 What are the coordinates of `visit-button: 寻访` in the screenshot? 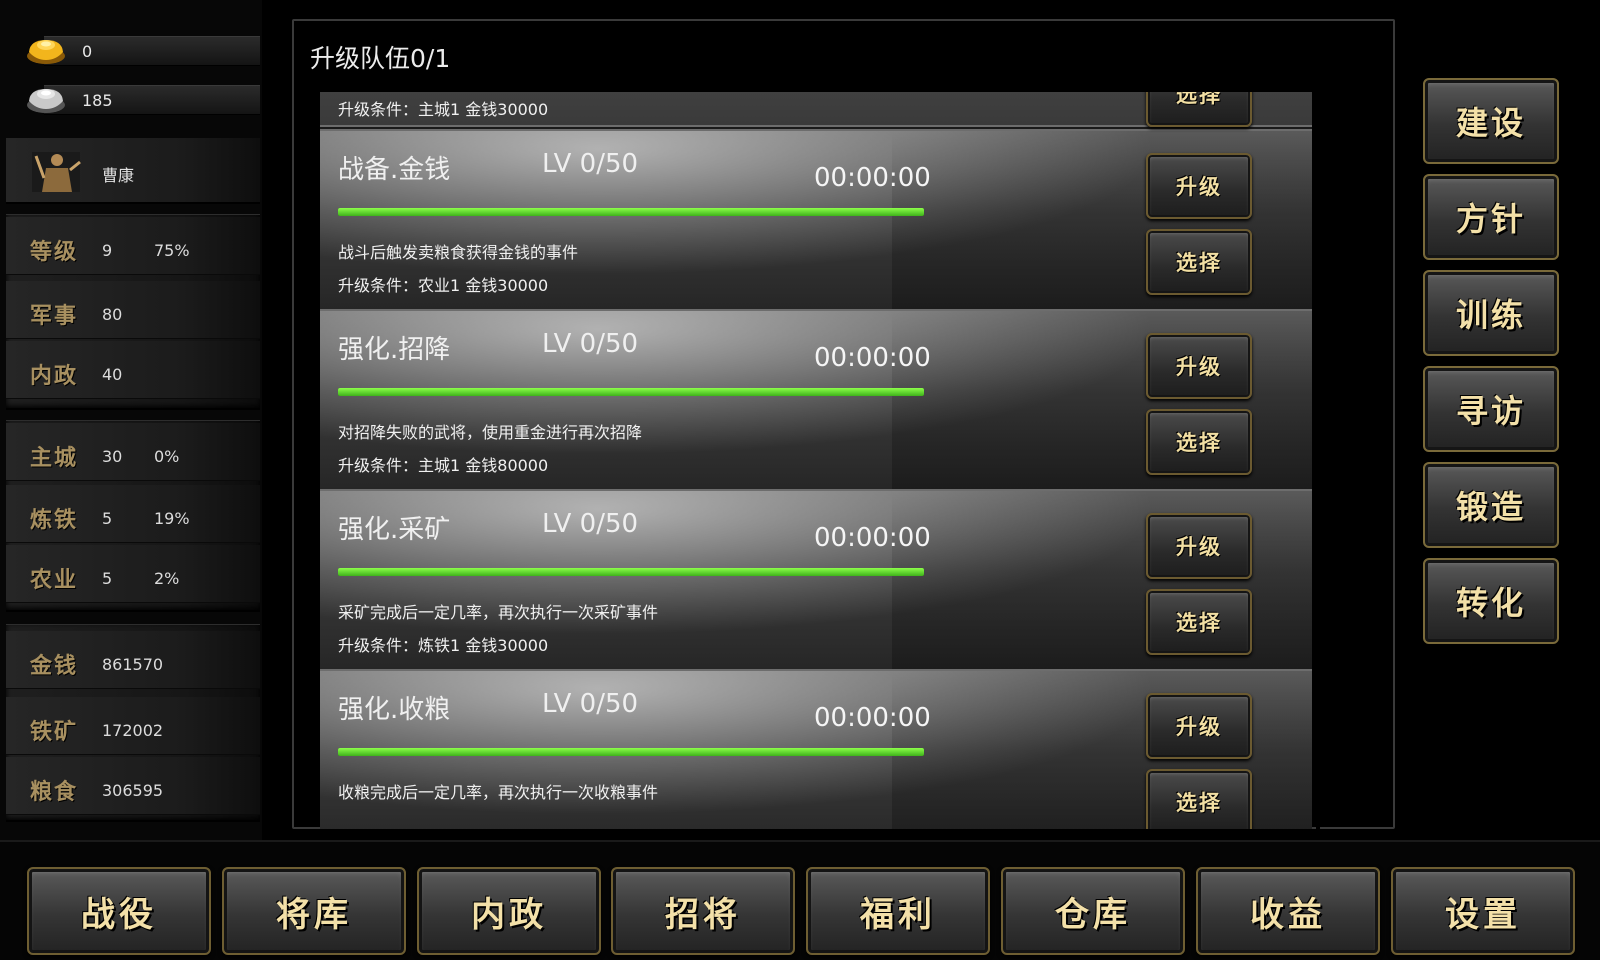 It's located at (1491, 409).